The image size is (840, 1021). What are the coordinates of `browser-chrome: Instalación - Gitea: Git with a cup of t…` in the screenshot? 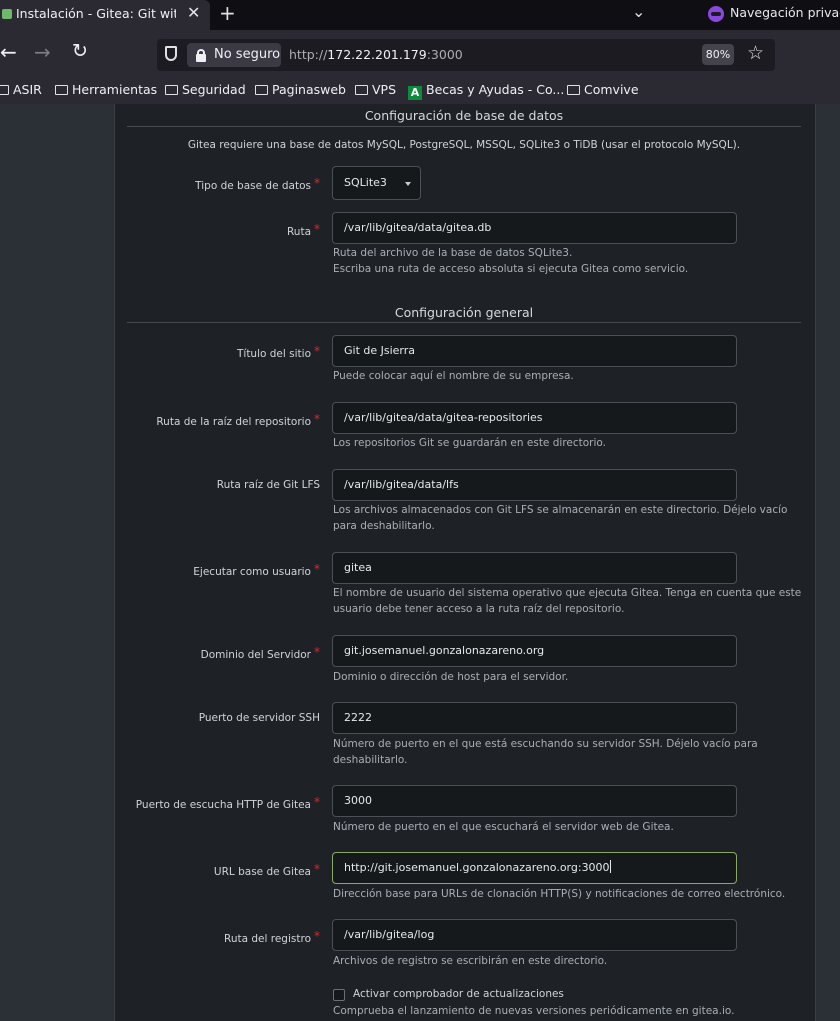 It's located at (420, 52).